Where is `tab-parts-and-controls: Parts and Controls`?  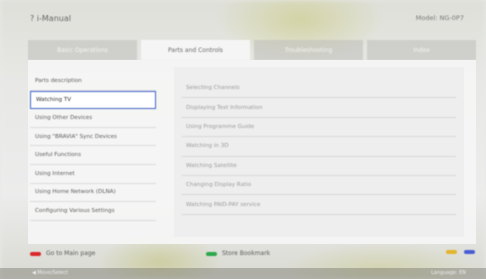 tab-parts-and-controls: Parts and Controls is located at coordinates (195, 50).